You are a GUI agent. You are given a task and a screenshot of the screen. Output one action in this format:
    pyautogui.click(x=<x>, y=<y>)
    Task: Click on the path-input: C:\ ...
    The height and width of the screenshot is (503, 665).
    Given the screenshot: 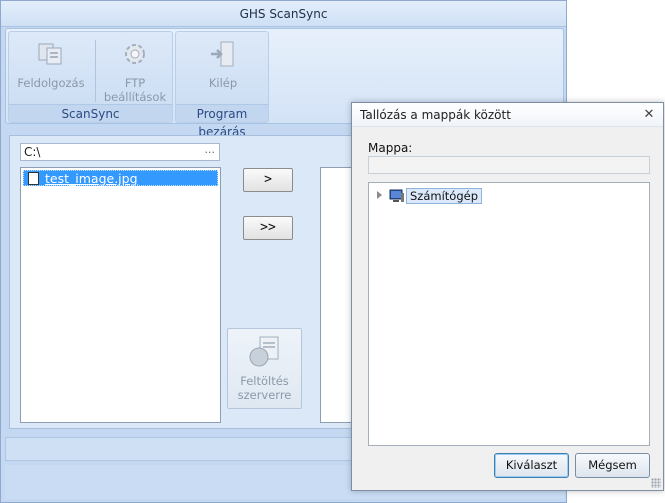 What is the action you would take?
    pyautogui.click(x=120, y=152)
    